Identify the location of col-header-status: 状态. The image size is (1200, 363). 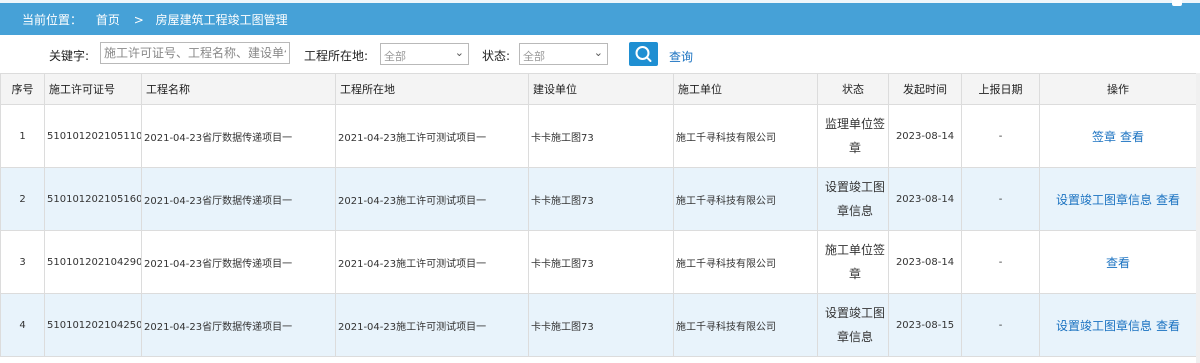
(853, 89).